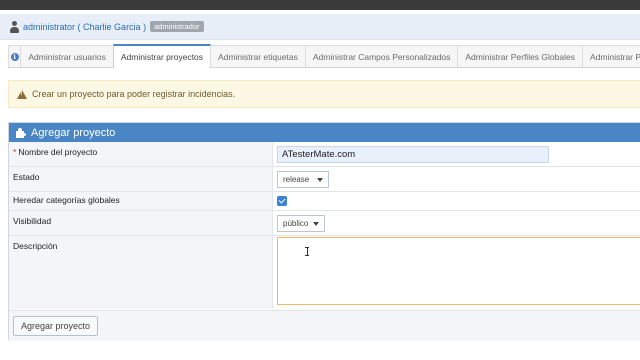 This screenshot has width=640, height=360. What do you see at coordinates (177, 26) in the screenshot?
I see `role-badge: administrador` at bounding box center [177, 26].